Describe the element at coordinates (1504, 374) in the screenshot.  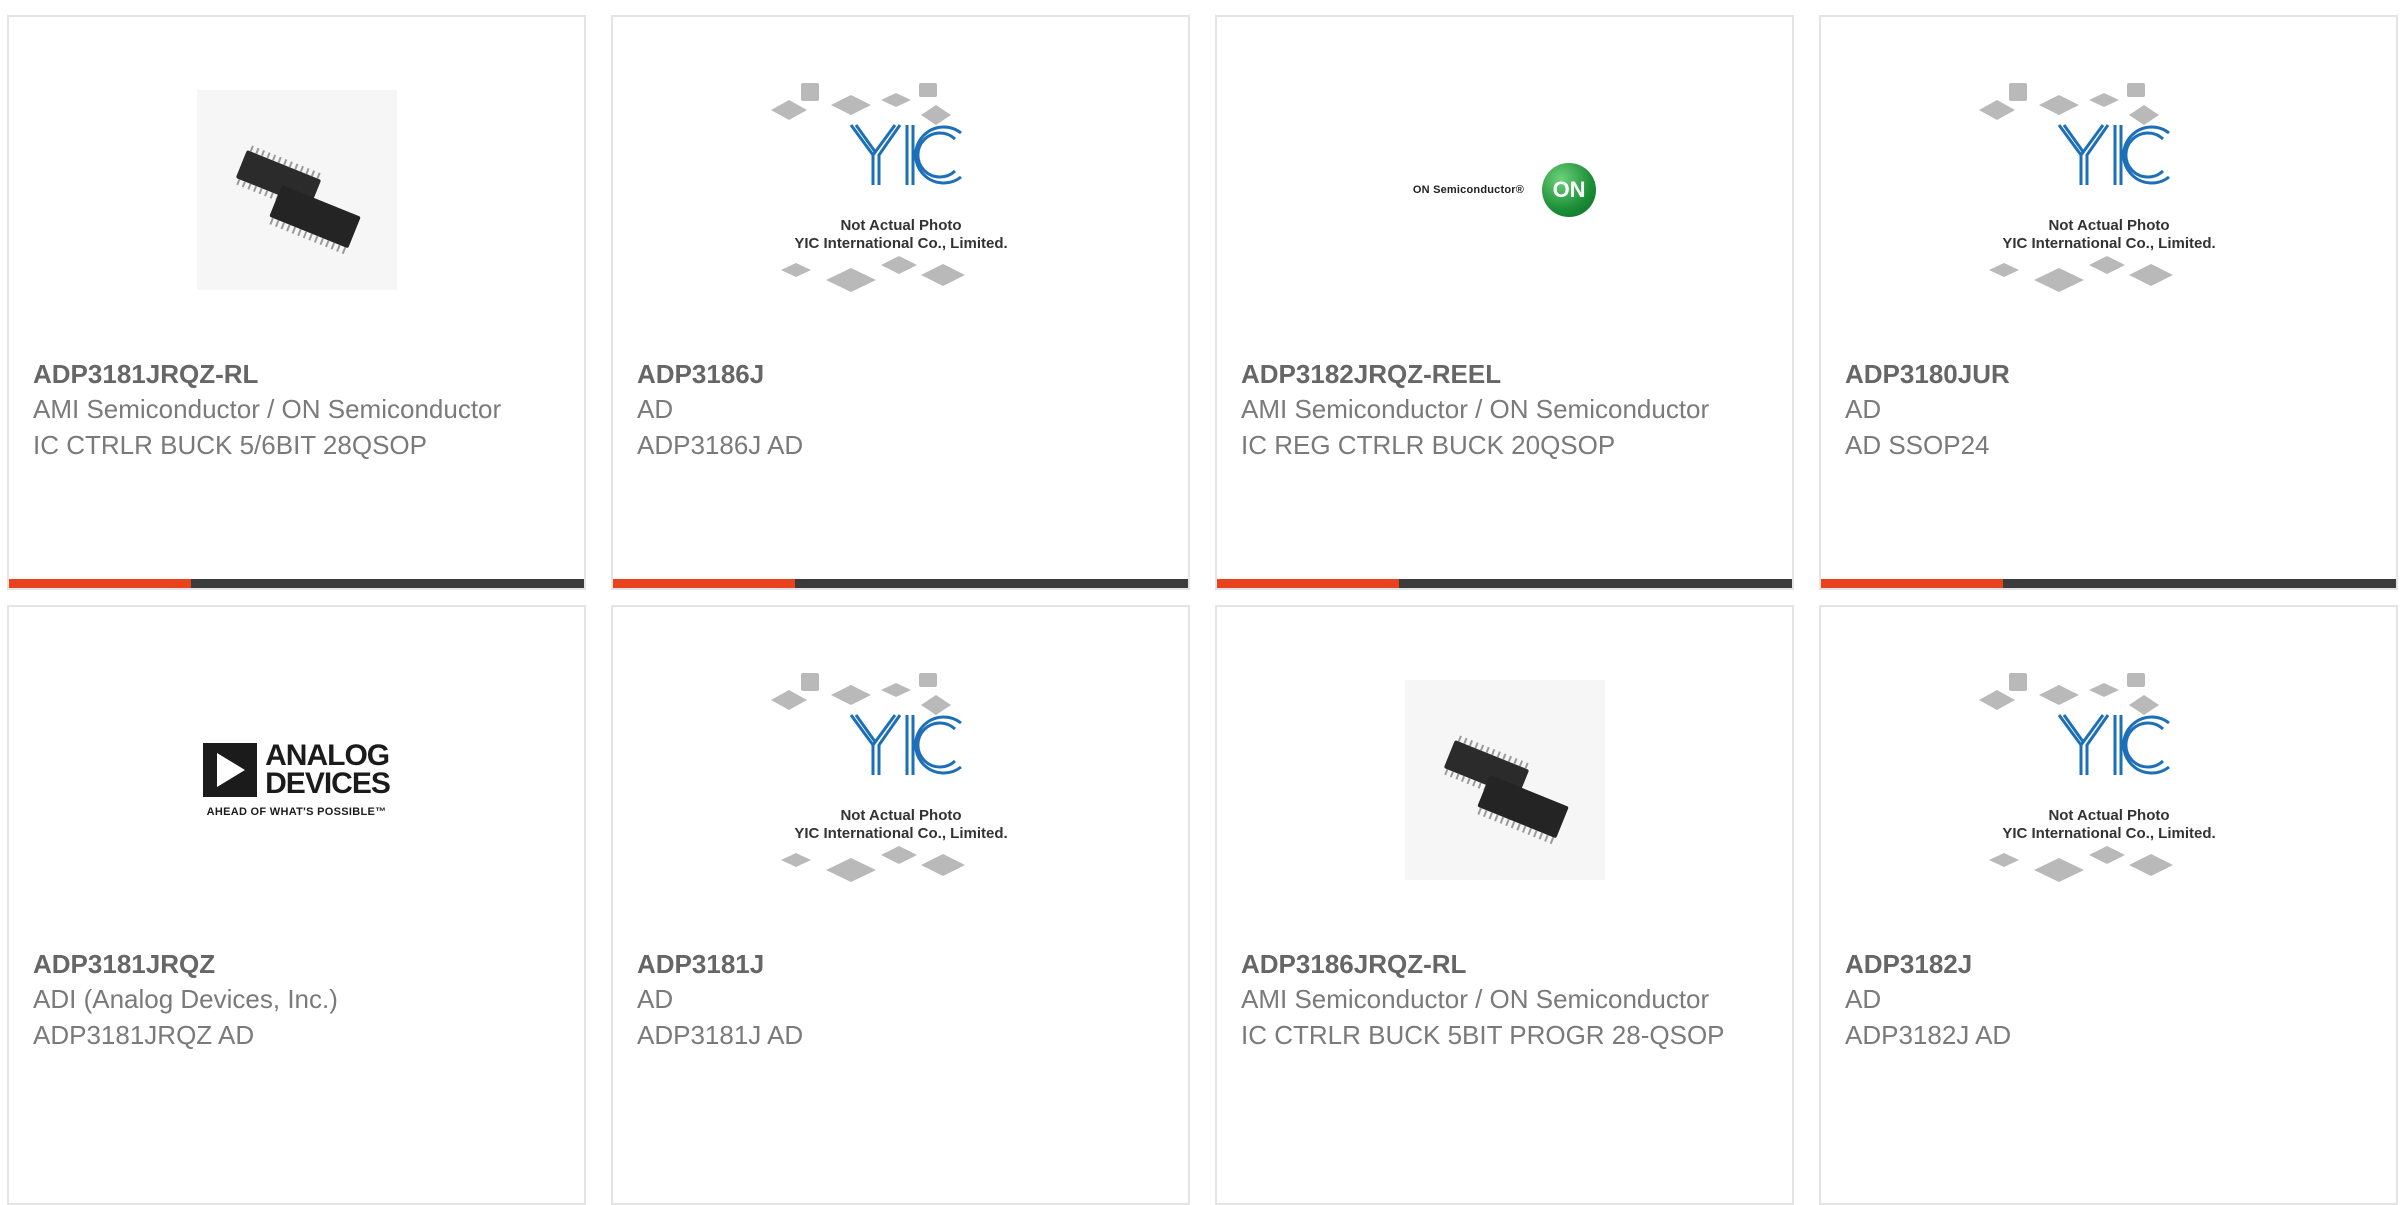
I see `part-number: ADP3182JRQZ-REEL` at that location.